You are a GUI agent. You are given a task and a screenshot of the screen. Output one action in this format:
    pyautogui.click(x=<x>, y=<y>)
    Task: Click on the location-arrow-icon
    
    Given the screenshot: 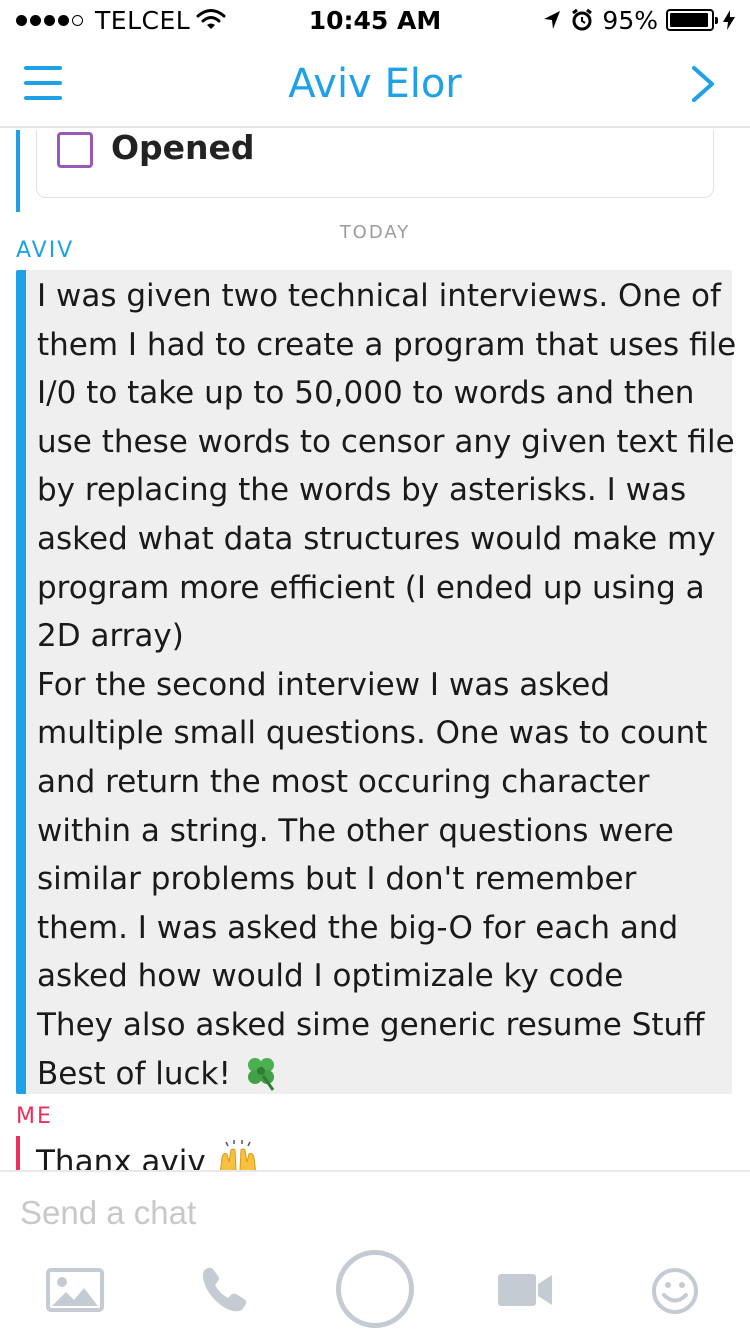 What is the action you would take?
    pyautogui.click(x=552, y=20)
    